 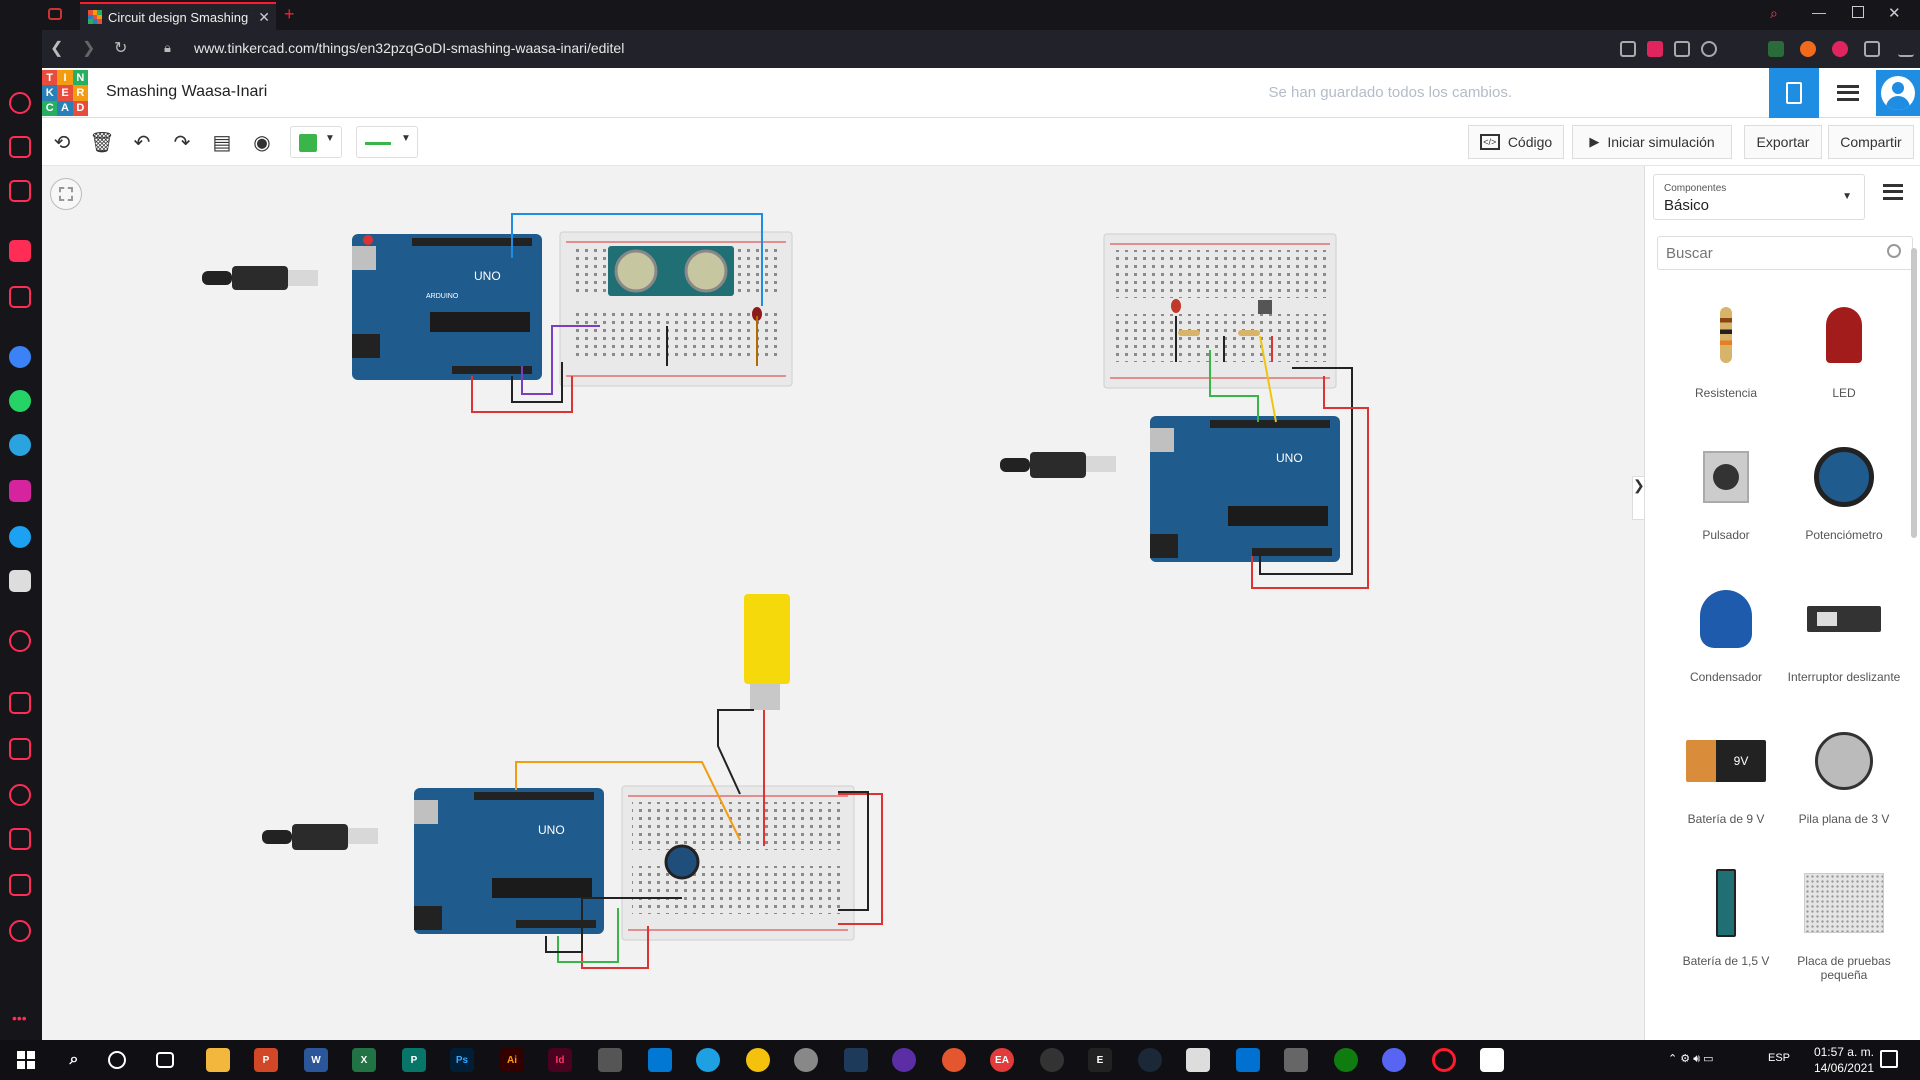 I want to click on more-icon: •••, so click(x=19, y=1018).